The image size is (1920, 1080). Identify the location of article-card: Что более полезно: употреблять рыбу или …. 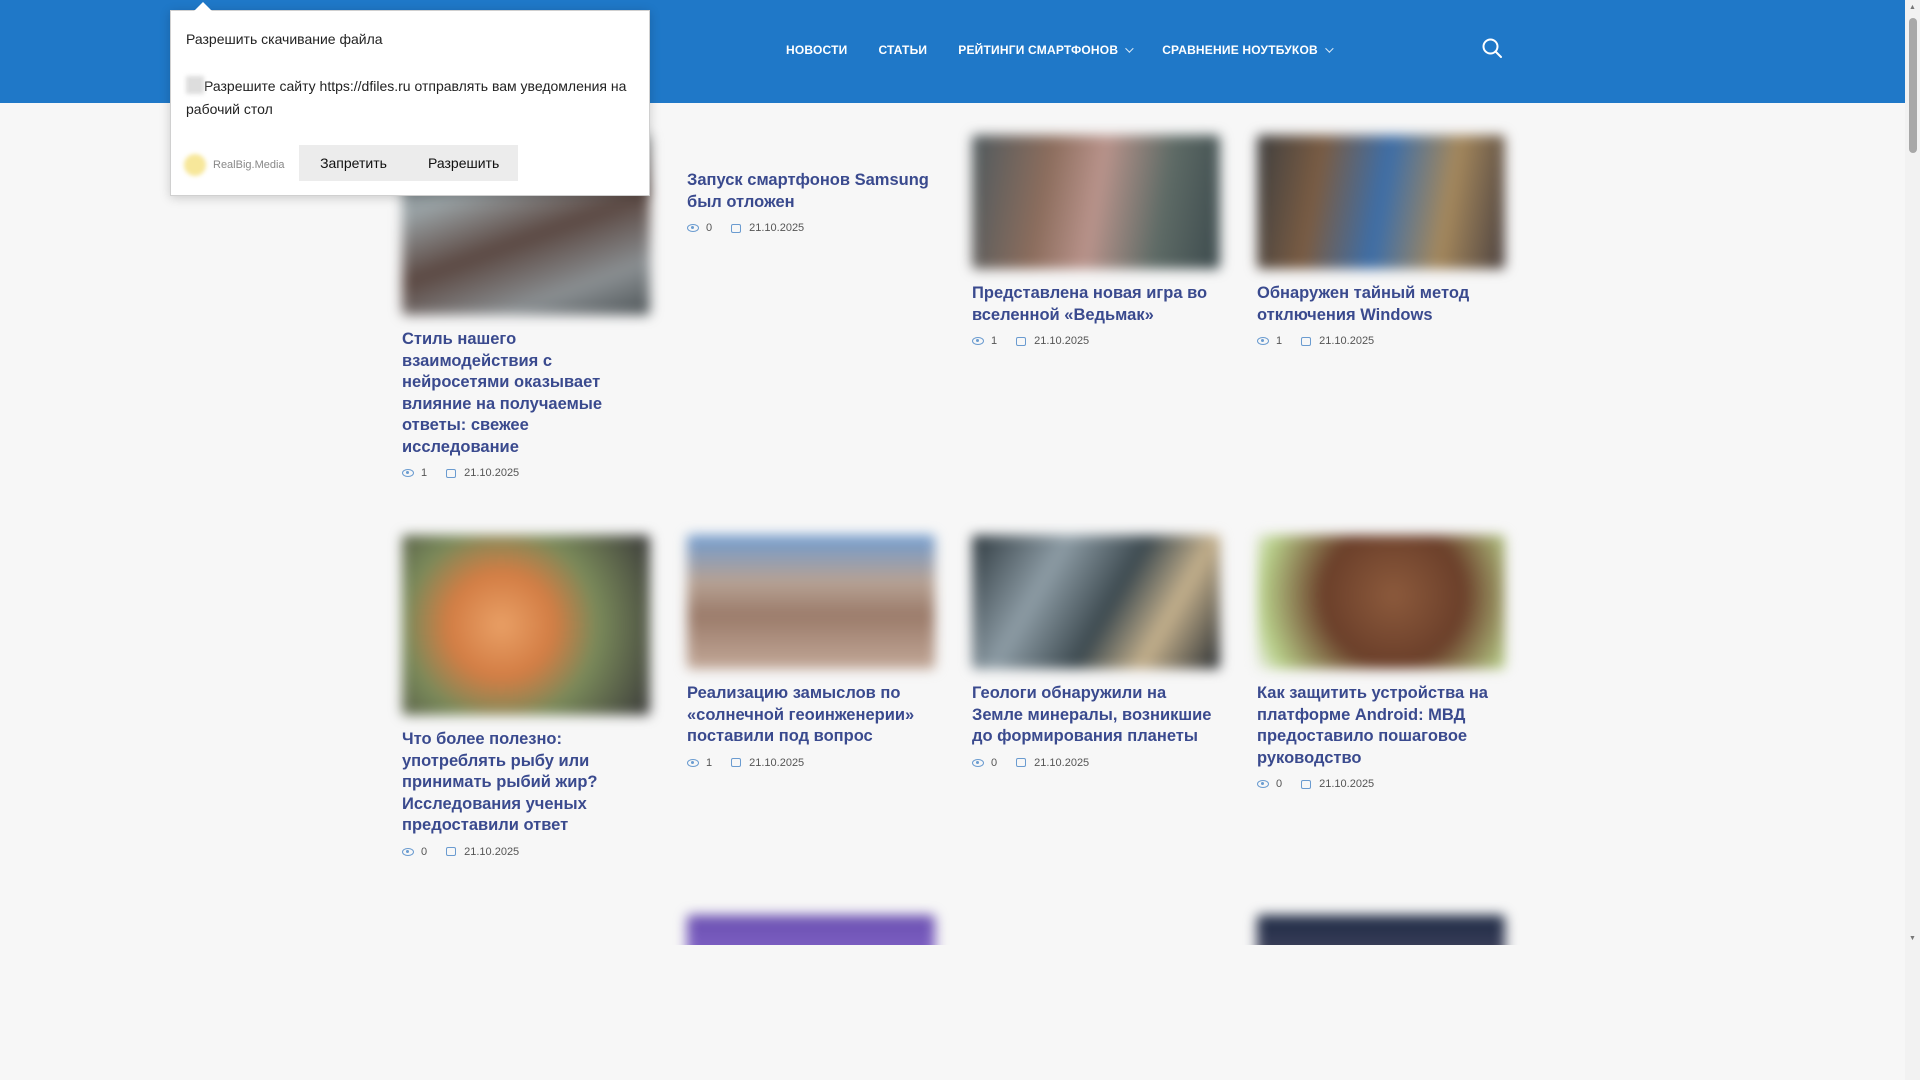
(526, 696).